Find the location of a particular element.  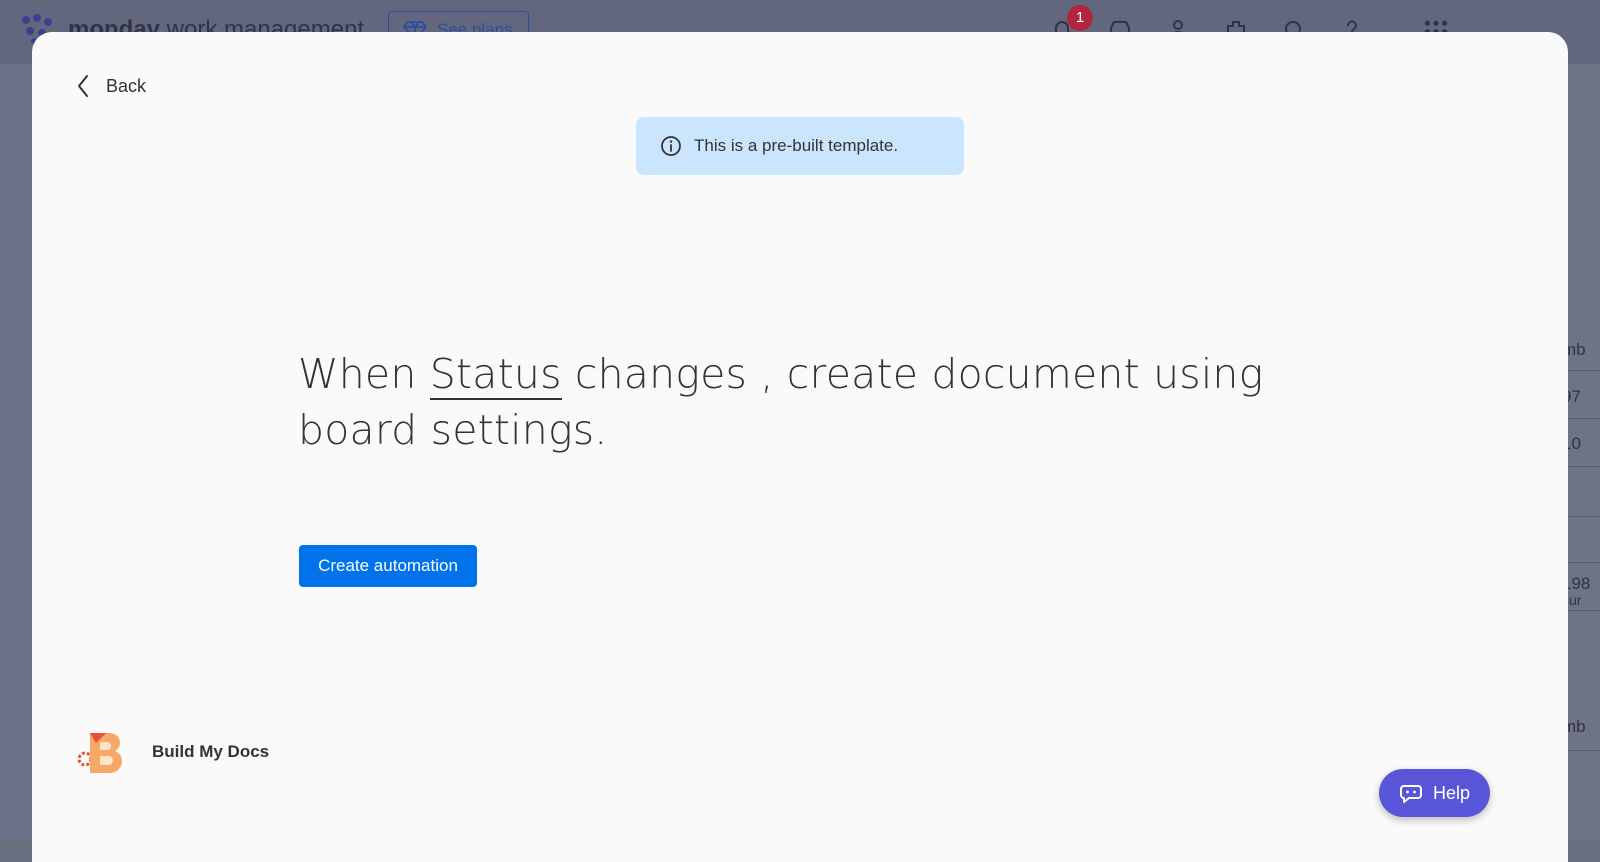

chevron-left-icon is located at coordinates (83, 86).